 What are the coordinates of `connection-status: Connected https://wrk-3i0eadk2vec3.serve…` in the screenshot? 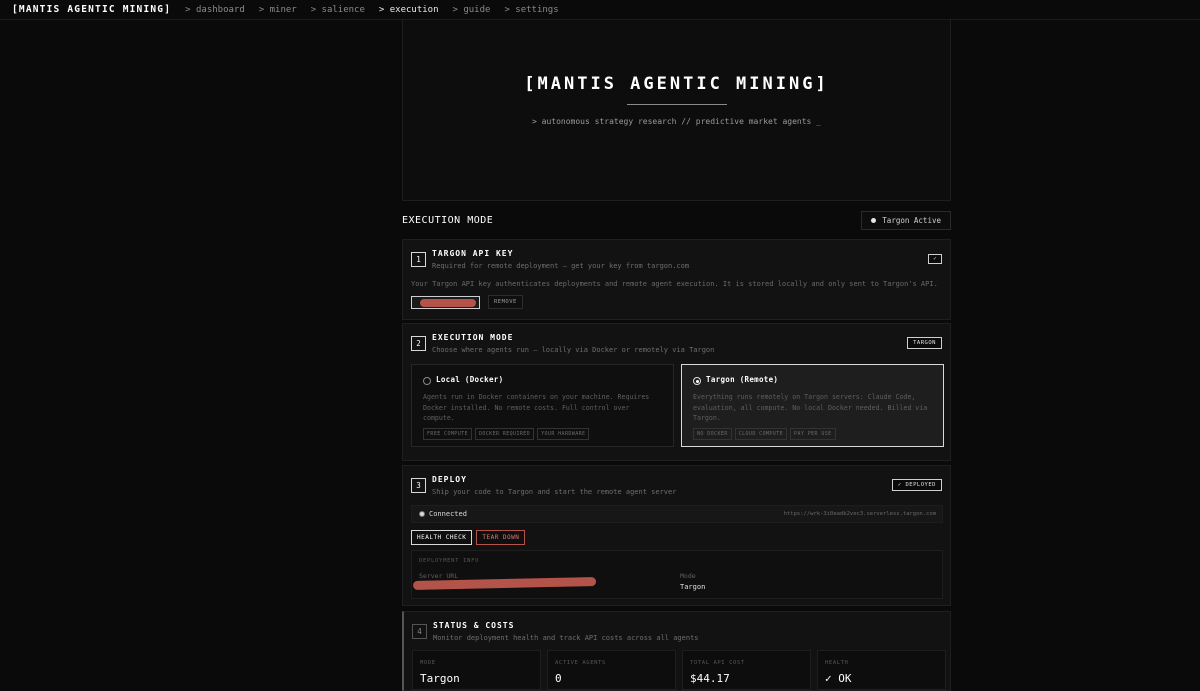 It's located at (677, 514).